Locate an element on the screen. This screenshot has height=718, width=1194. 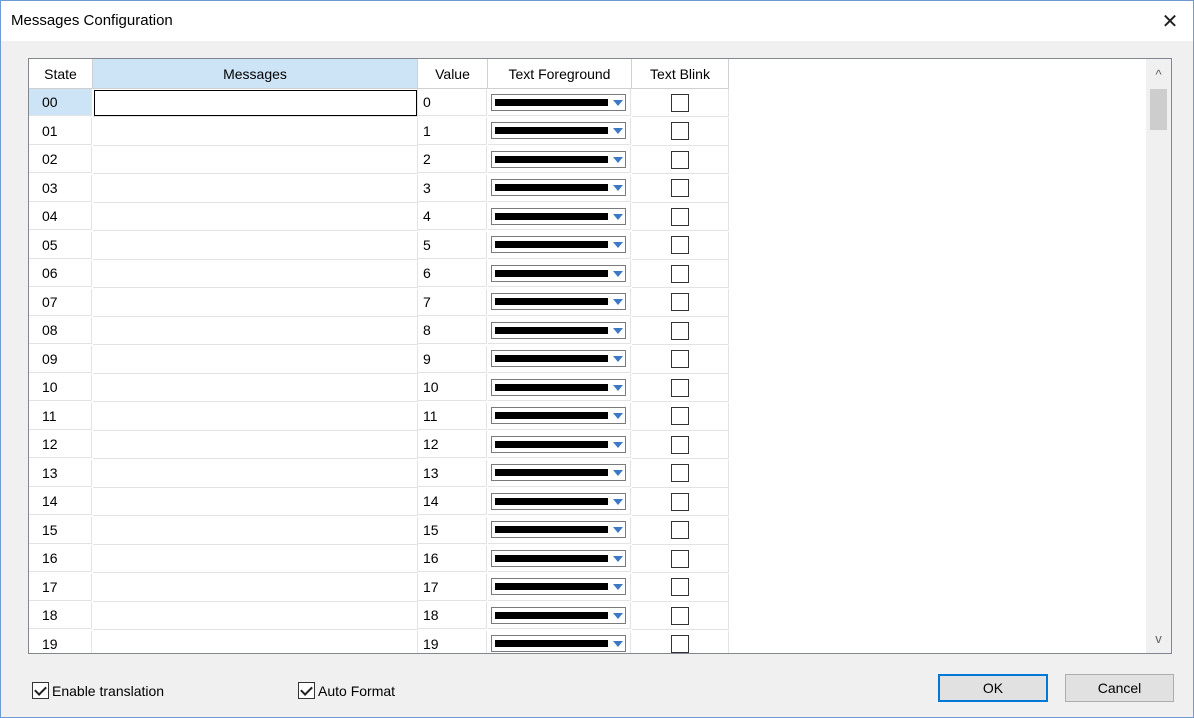
table-row: 17 17 is located at coordinates (379, 587).